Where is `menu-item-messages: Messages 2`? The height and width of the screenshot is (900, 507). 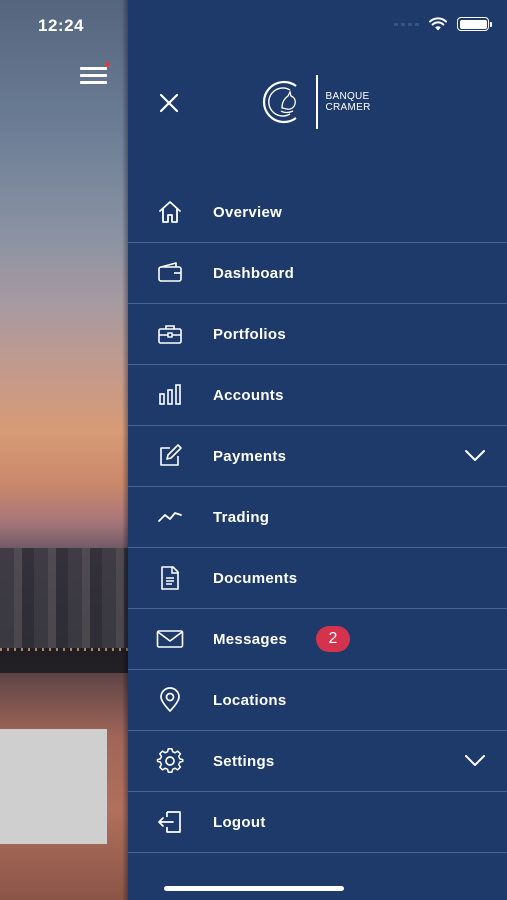
menu-item-messages: Messages 2 is located at coordinates (317, 639).